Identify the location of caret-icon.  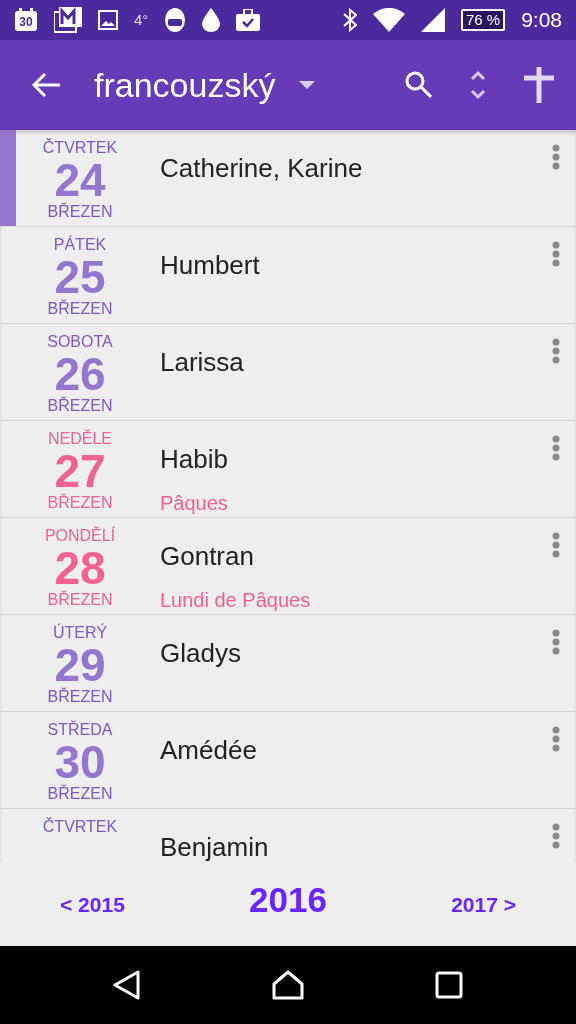
(307, 85).